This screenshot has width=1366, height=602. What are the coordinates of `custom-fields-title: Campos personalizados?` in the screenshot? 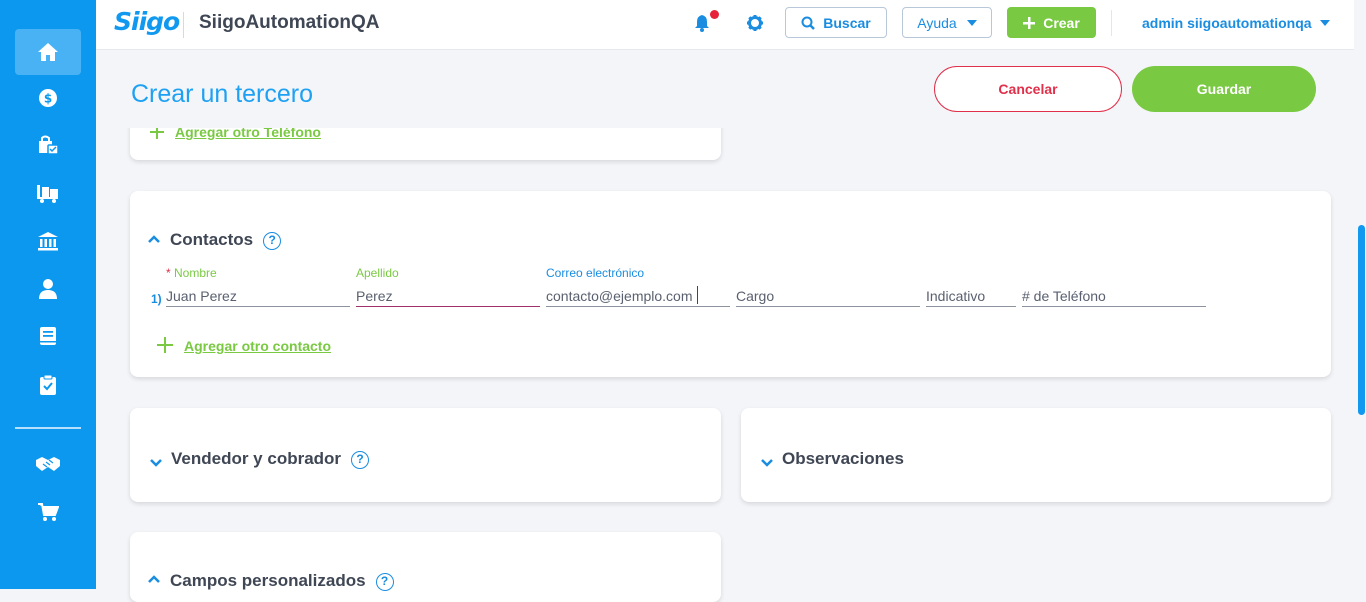 It's located at (282, 581).